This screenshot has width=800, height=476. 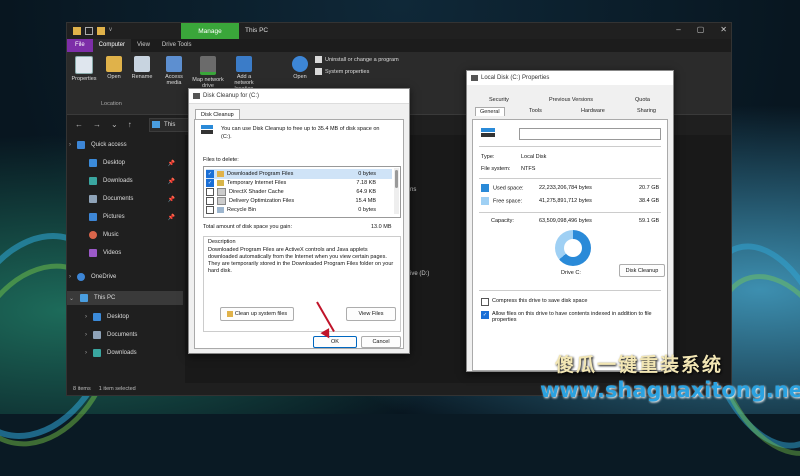 What do you see at coordinates (89, 31) in the screenshot?
I see `checkmark-icon` at bounding box center [89, 31].